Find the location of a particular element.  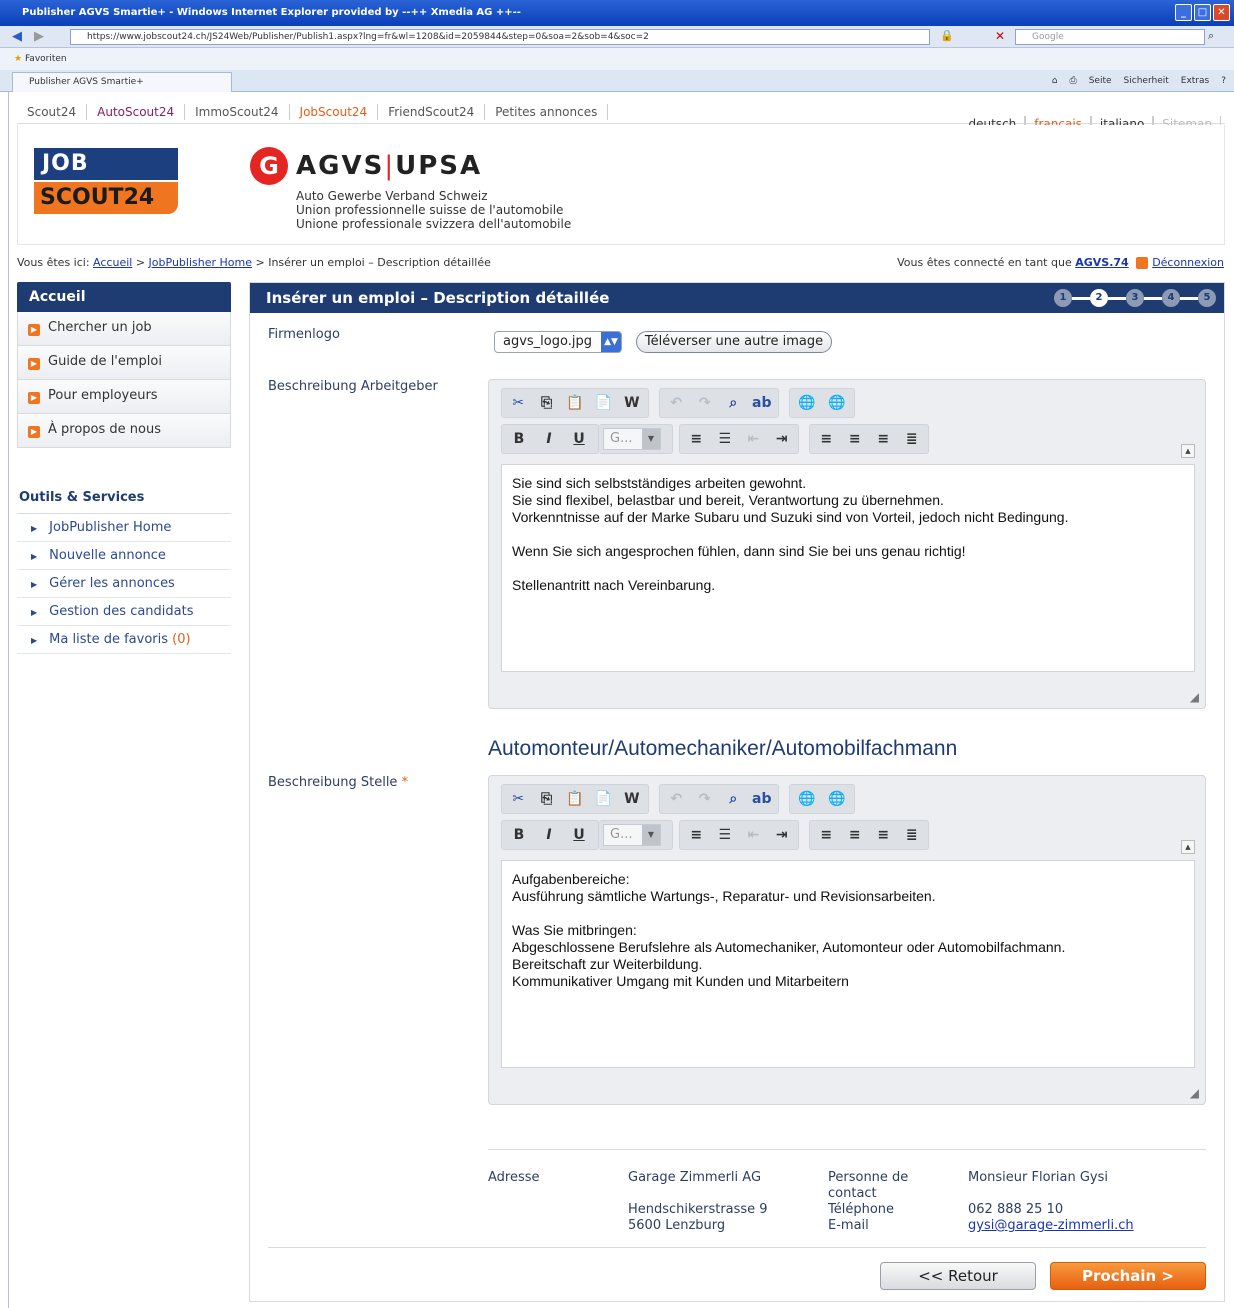

logout-link: Déconnexion is located at coordinates (1188, 262).